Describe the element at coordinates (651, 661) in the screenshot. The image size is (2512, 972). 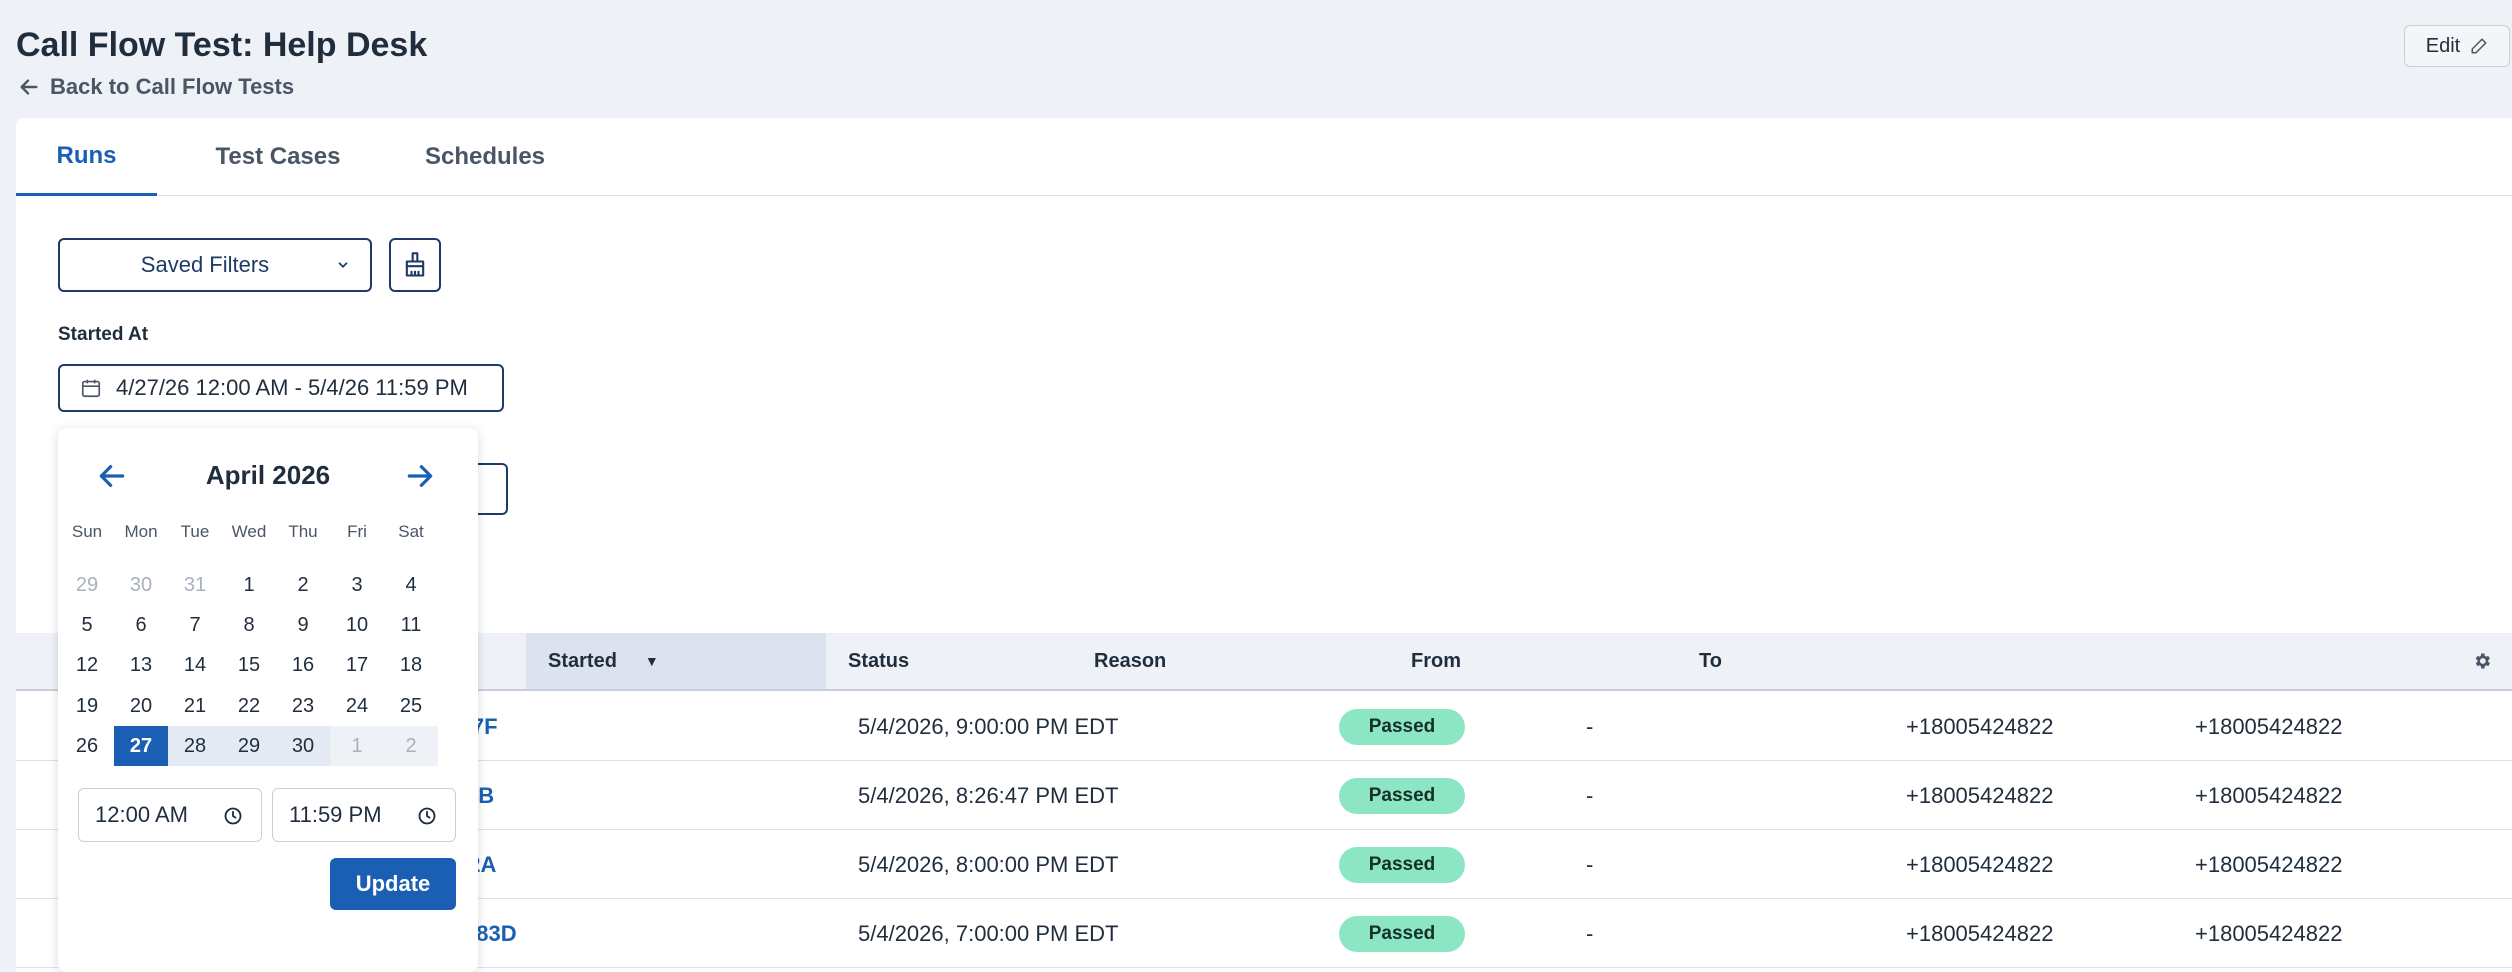
I see `sort-desc-icon: ▼` at that location.